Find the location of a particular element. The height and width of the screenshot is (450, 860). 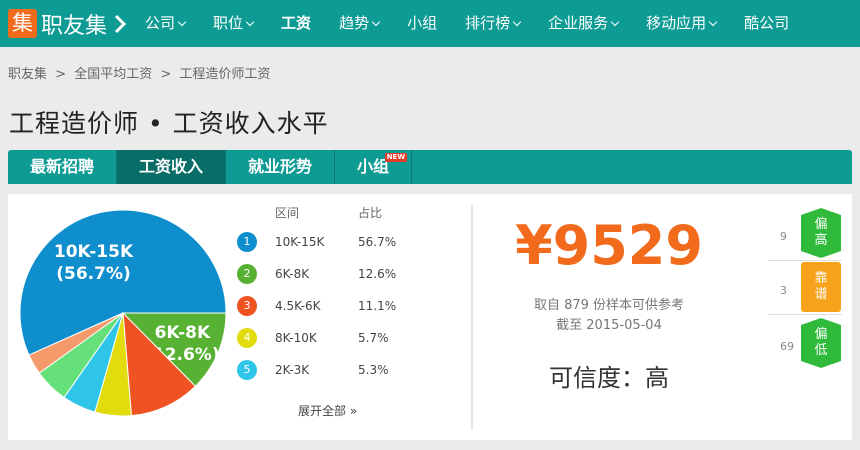

legend-rank: 2 is located at coordinates (247, 274).